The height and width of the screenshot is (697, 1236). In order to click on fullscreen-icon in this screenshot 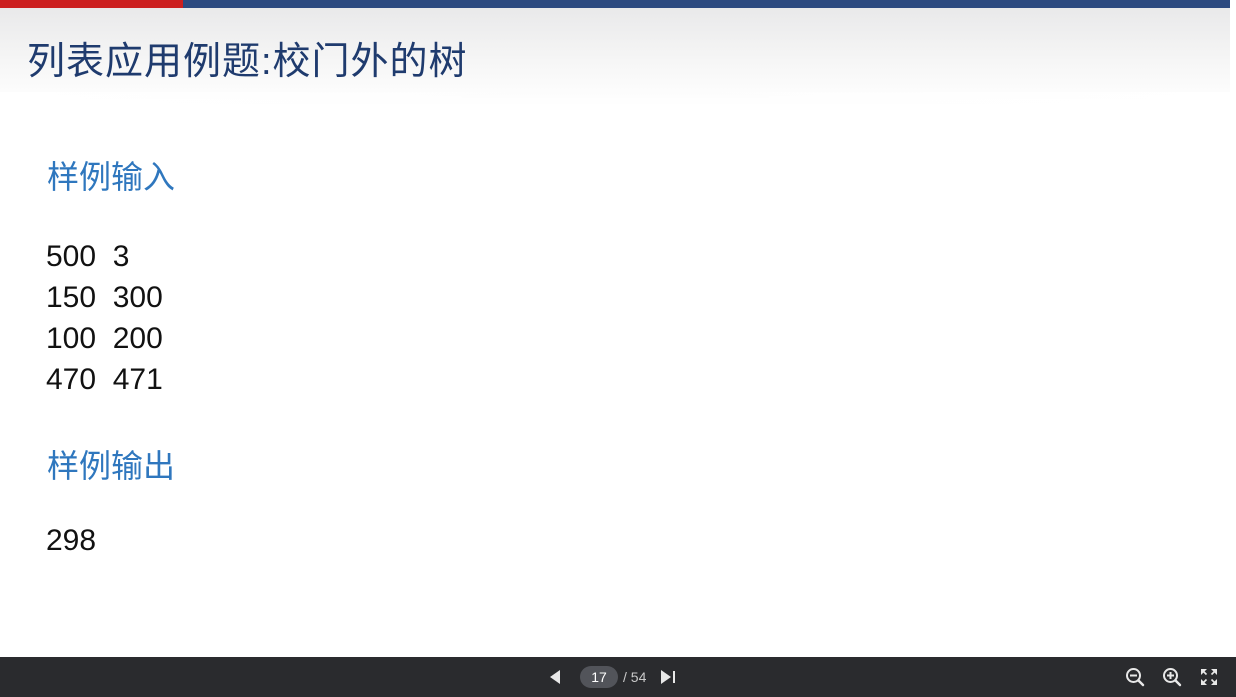, I will do `click(1209, 677)`.